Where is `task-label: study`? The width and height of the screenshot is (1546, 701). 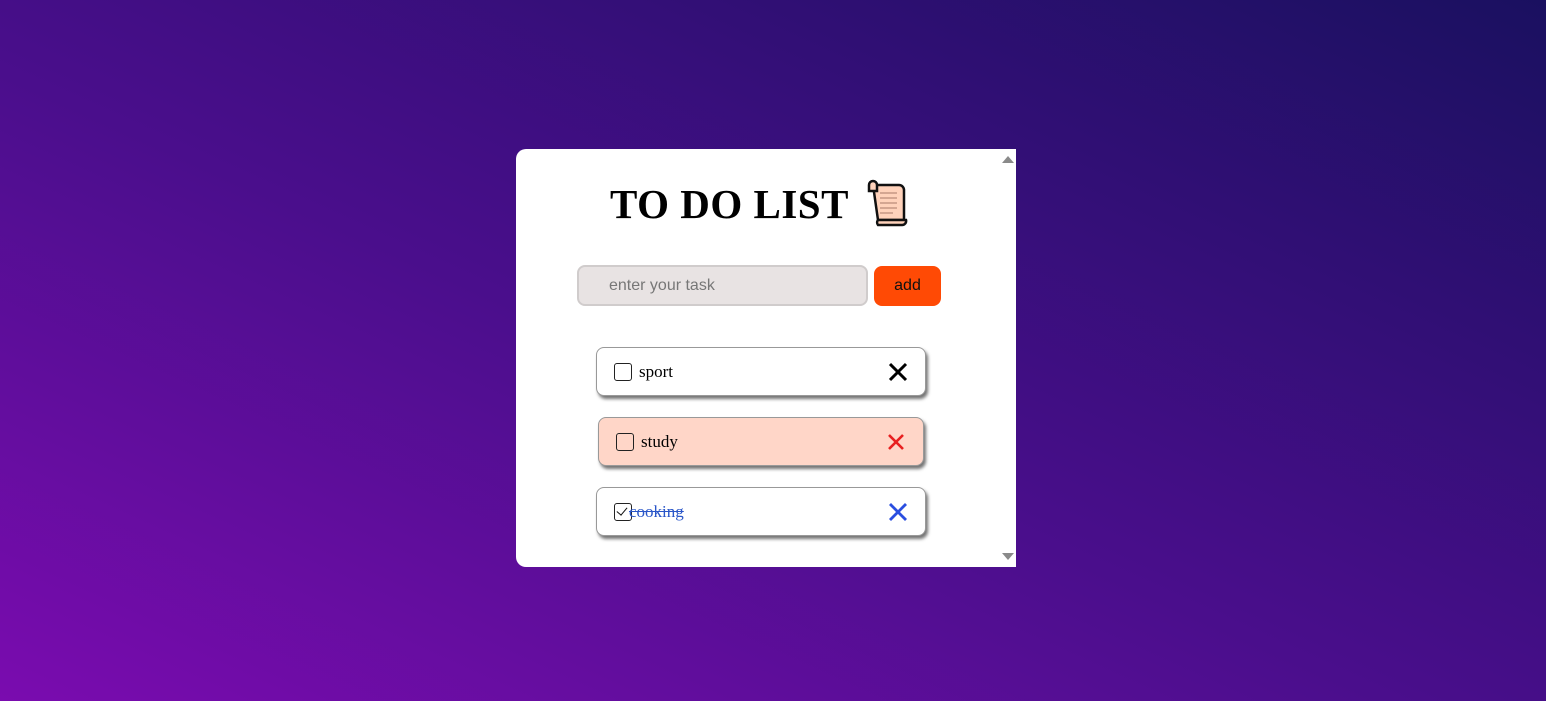 task-label: study is located at coordinates (659, 441).